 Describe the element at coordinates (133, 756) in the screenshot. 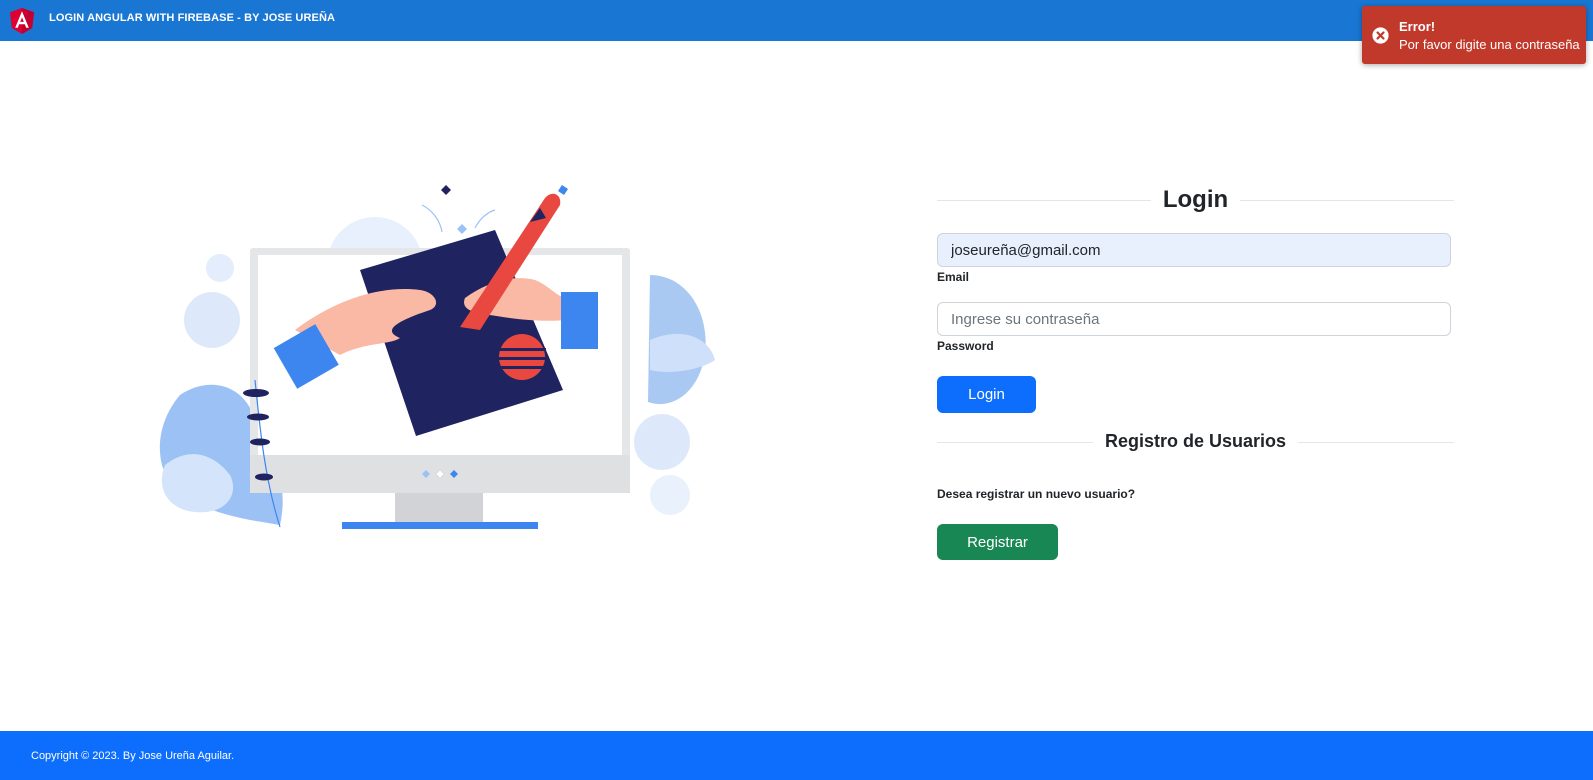

I see `footer-copyright: Copyright © 2023. By Jose Ureña Aguilar.` at that location.